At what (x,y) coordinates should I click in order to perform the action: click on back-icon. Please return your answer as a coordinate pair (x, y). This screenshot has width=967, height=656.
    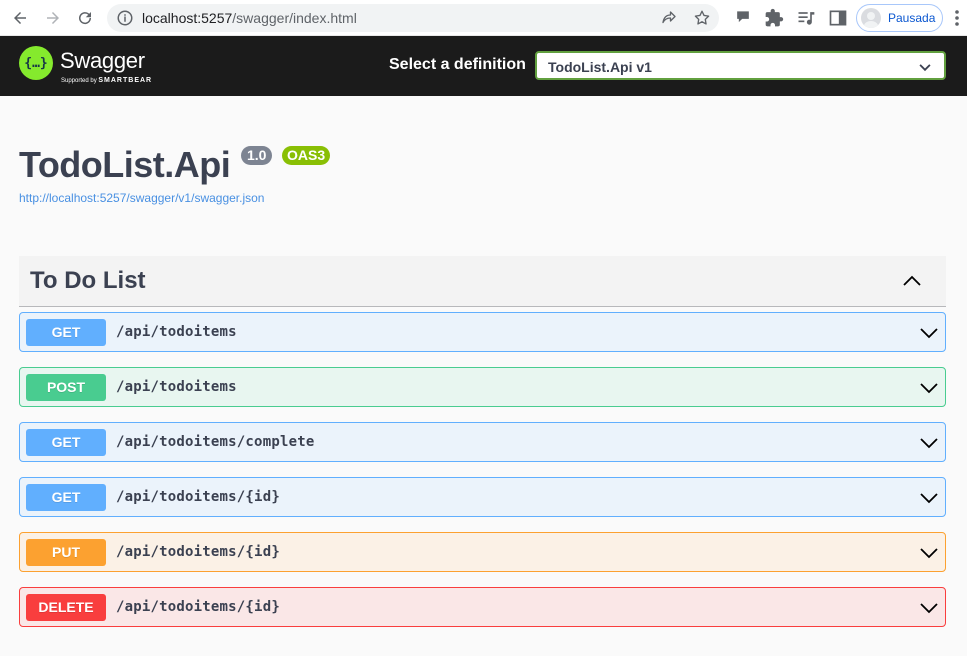
    Looking at the image, I should click on (20, 18).